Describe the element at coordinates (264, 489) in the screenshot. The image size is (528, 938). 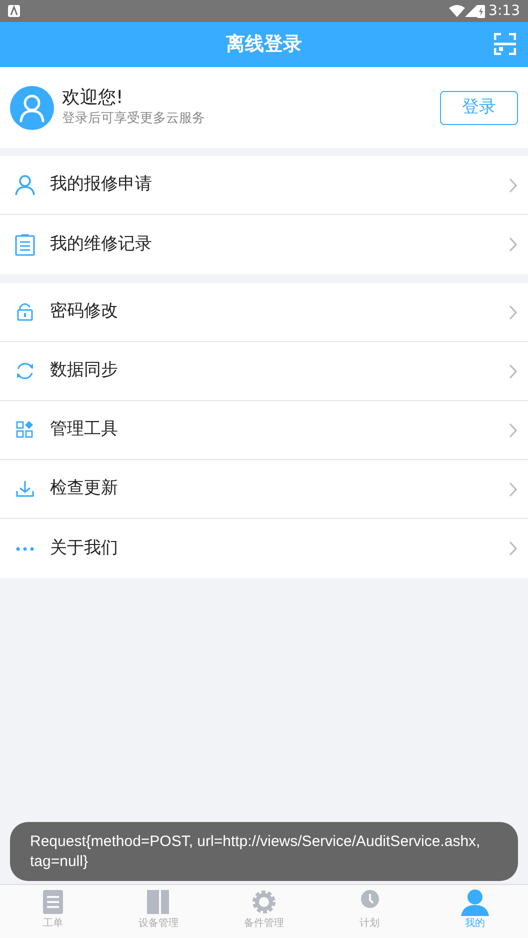
I see `menu-item: 检查更新` at that location.